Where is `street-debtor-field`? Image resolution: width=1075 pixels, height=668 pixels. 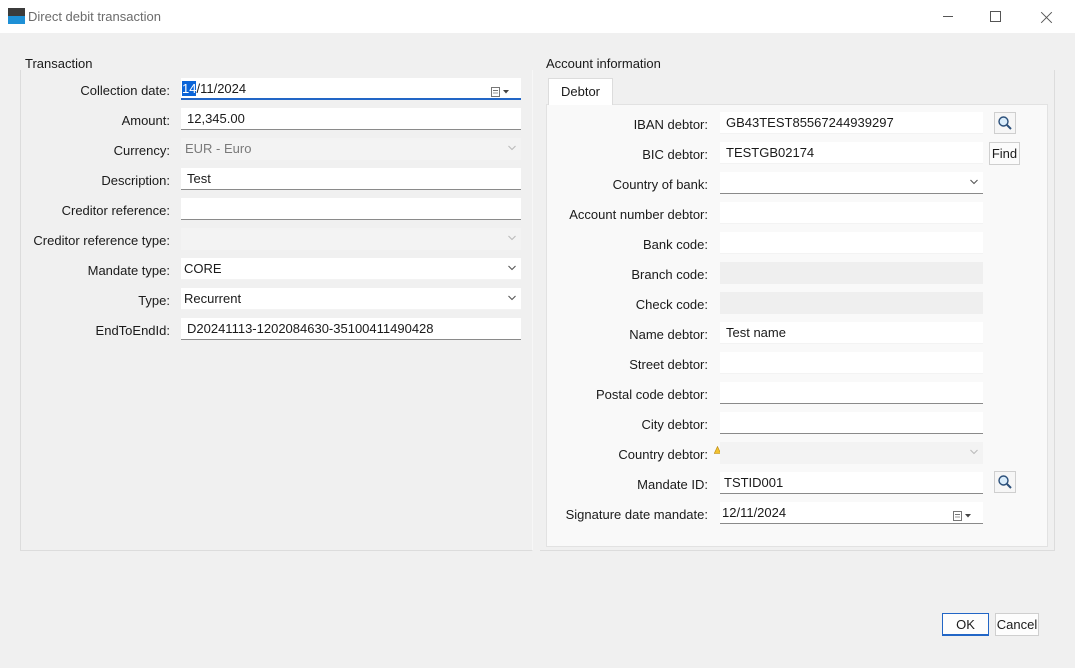 street-debtor-field is located at coordinates (851, 363).